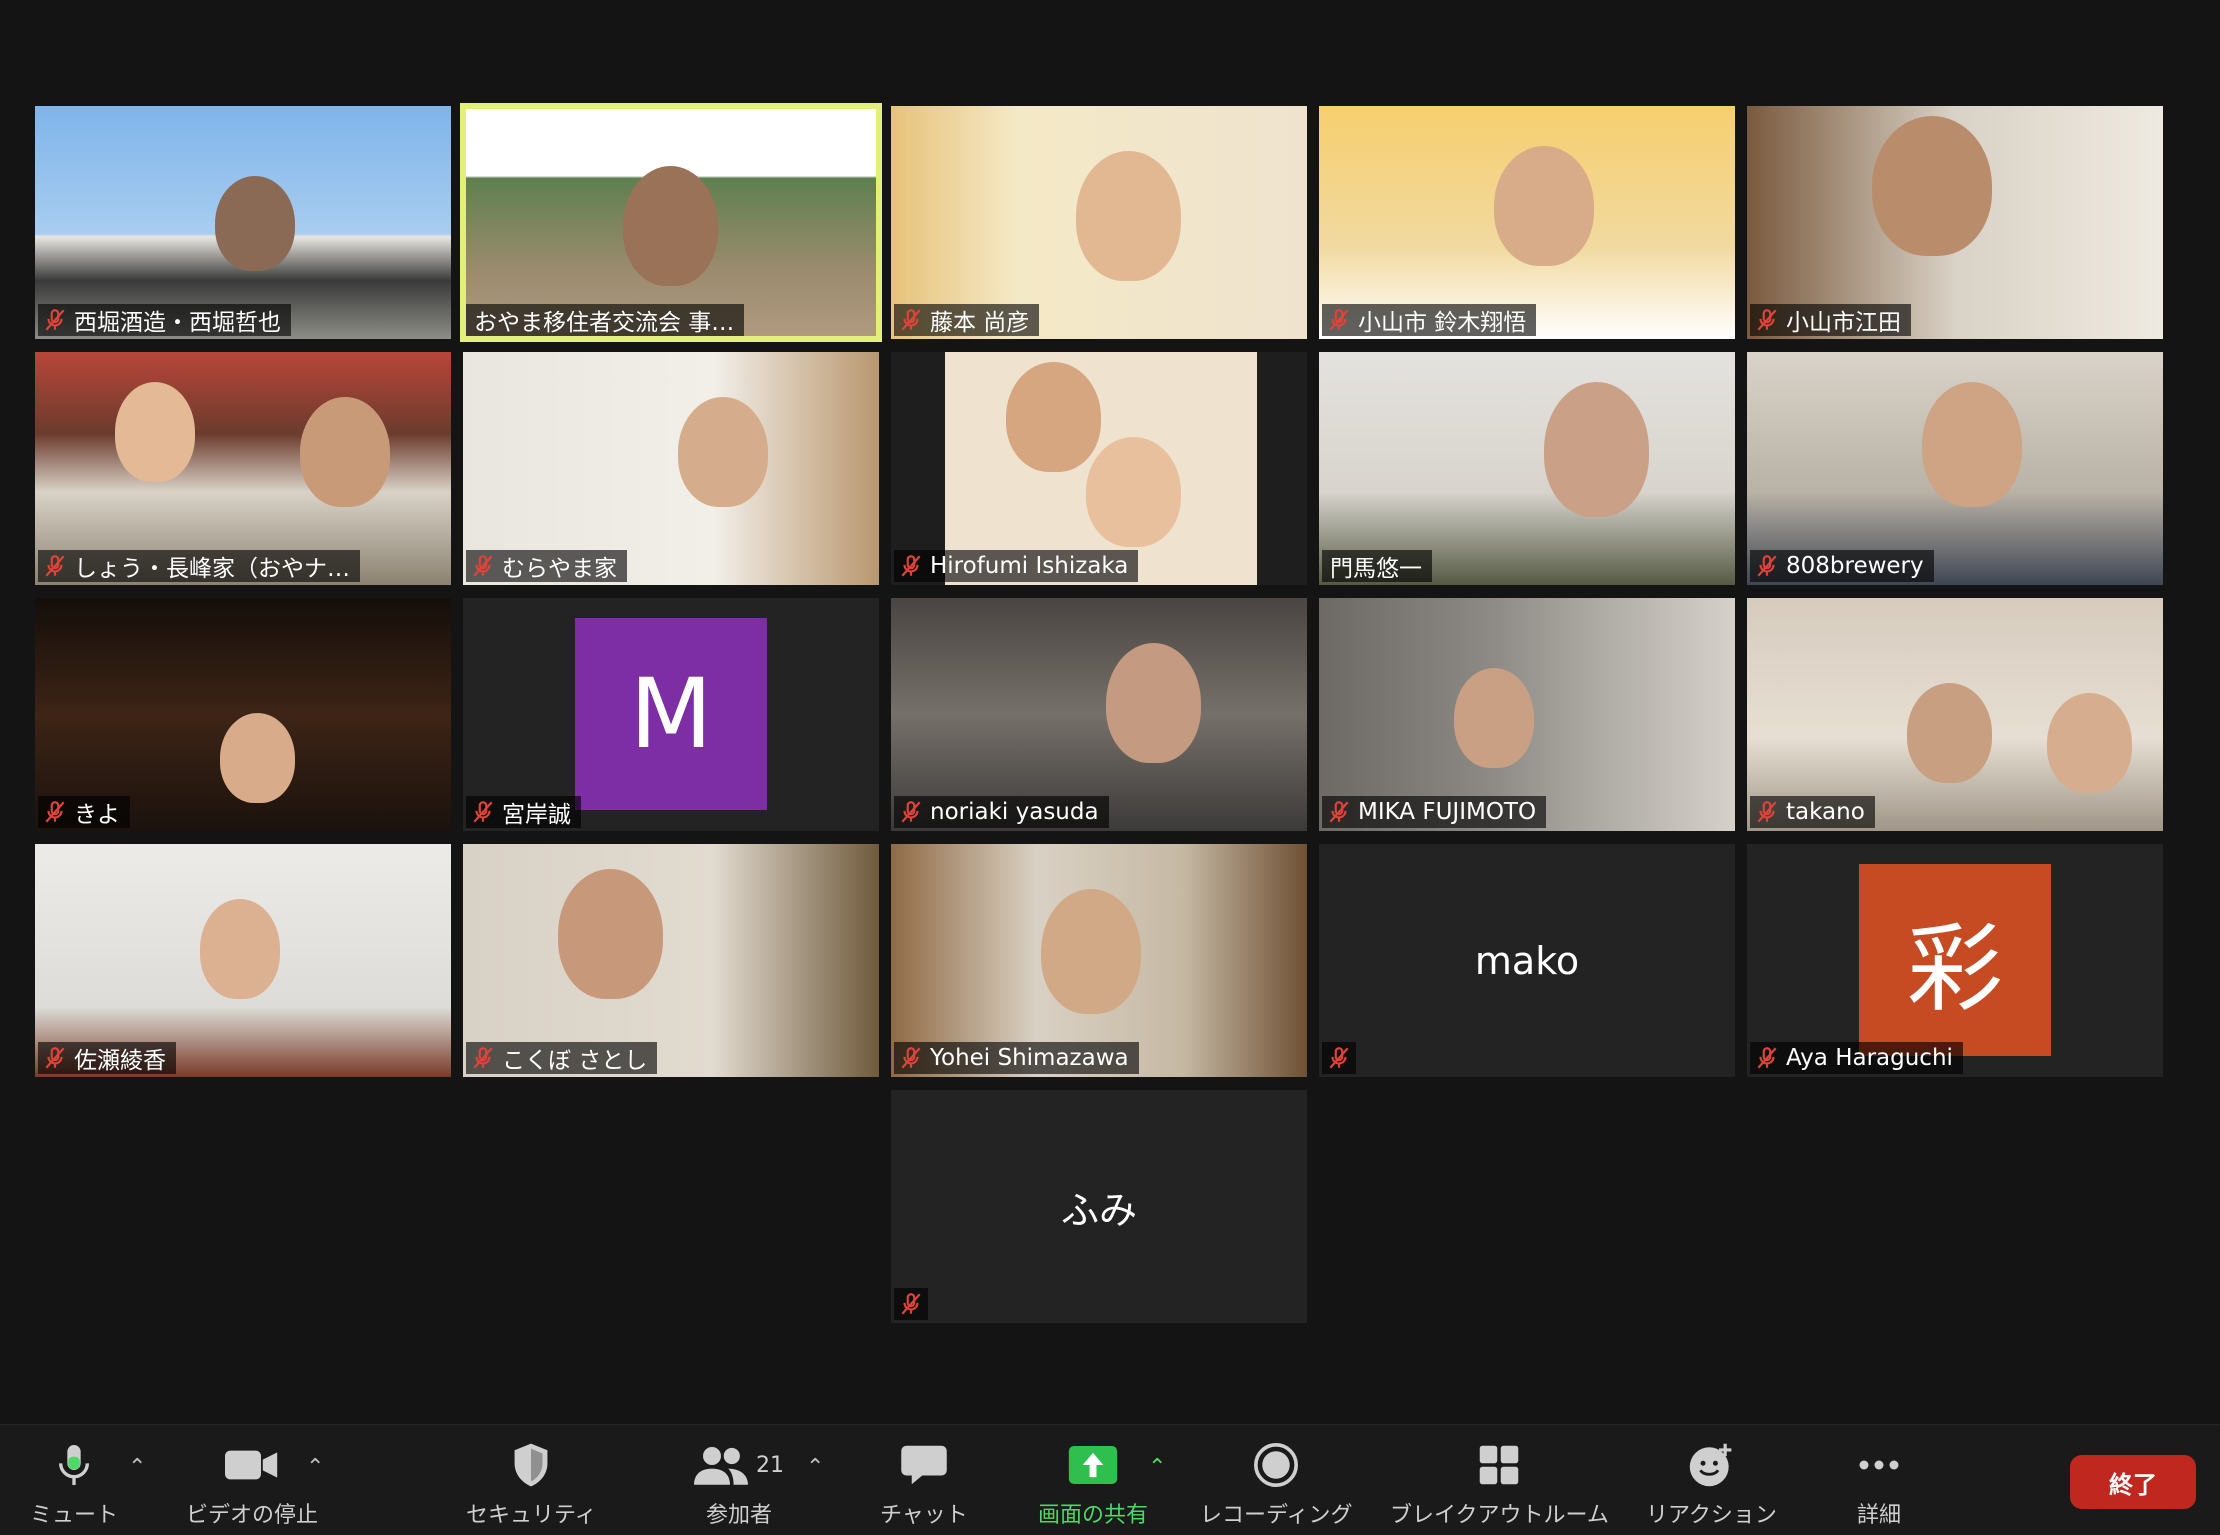 The image size is (2220, 1535). What do you see at coordinates (924, 1515) in the screenshot?
I see `chat-label: チャット` at bounding box center [924, 1515].